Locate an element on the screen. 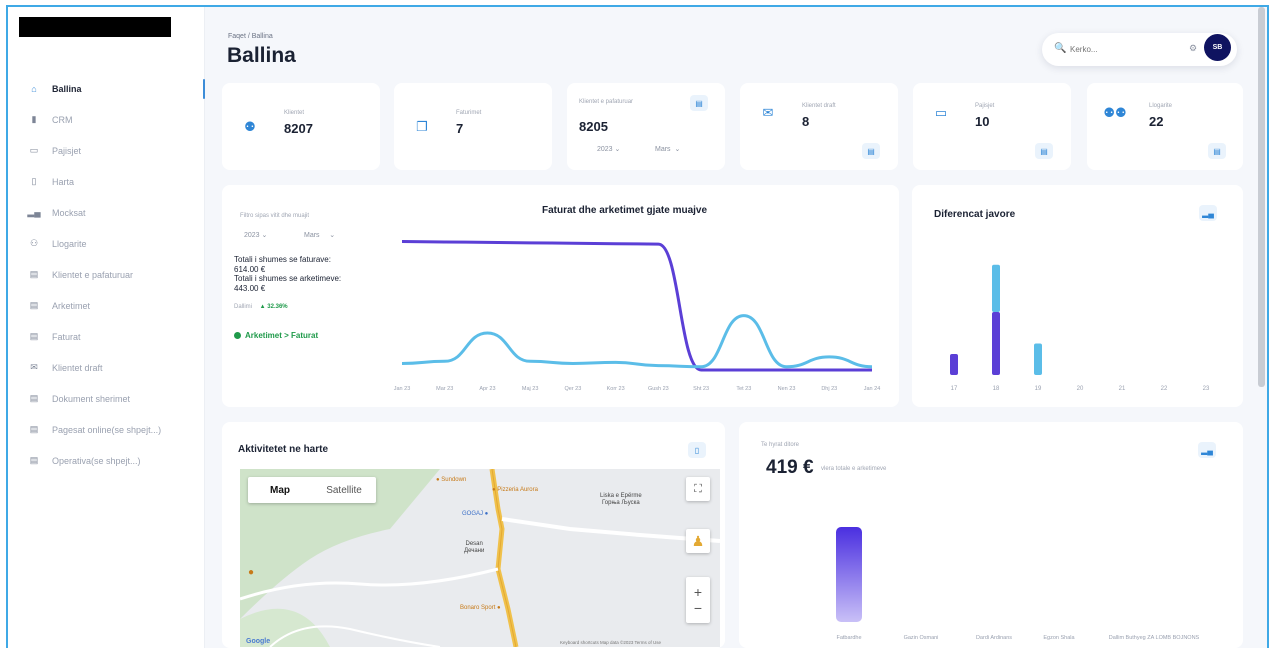 The height and width of the screenshot is (648, 1275). sidebar-item-label: Klientet draft is located at coordinates (77, 367).